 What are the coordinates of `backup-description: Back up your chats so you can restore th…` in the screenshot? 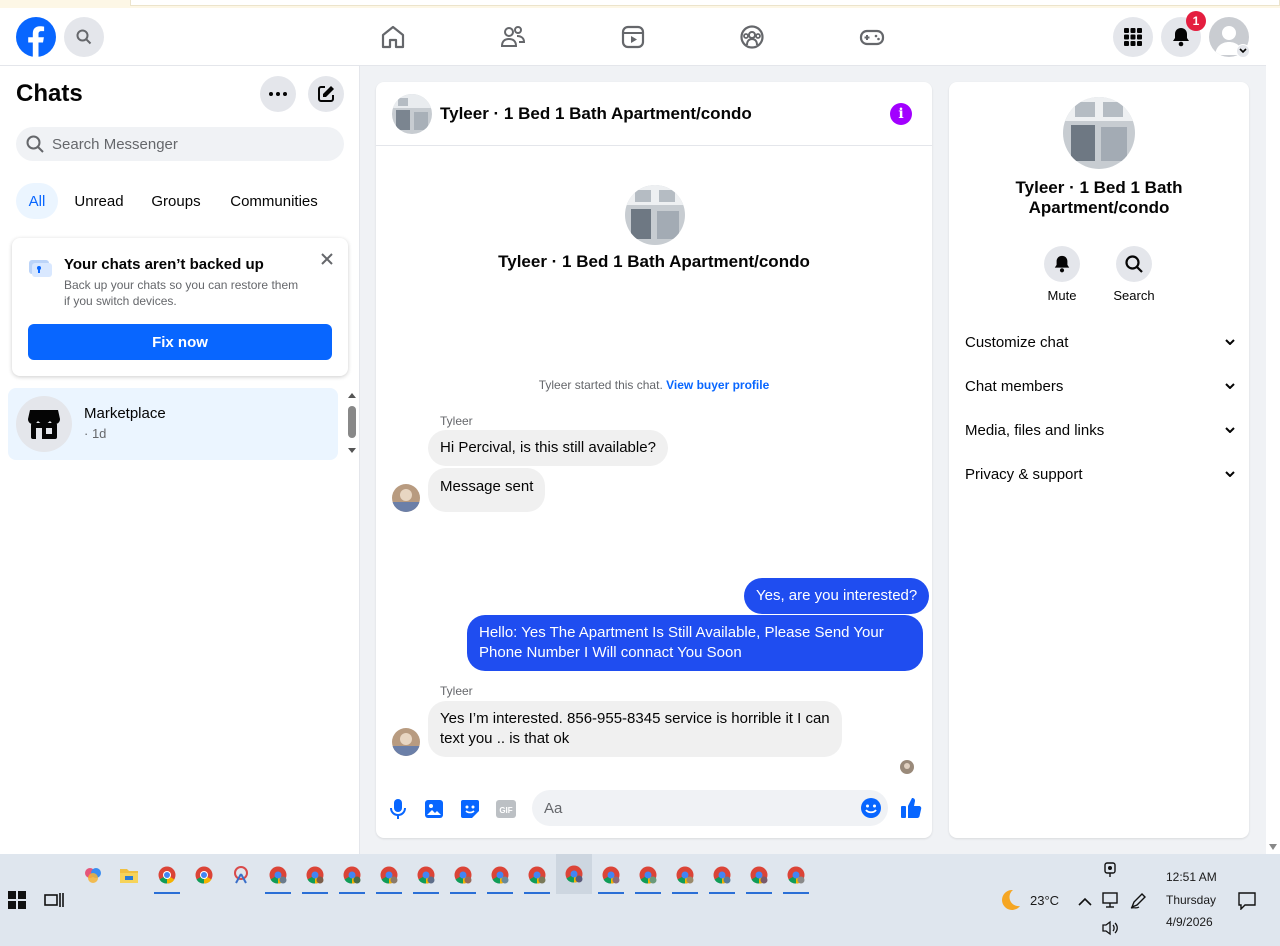 It's located at (181, 293).